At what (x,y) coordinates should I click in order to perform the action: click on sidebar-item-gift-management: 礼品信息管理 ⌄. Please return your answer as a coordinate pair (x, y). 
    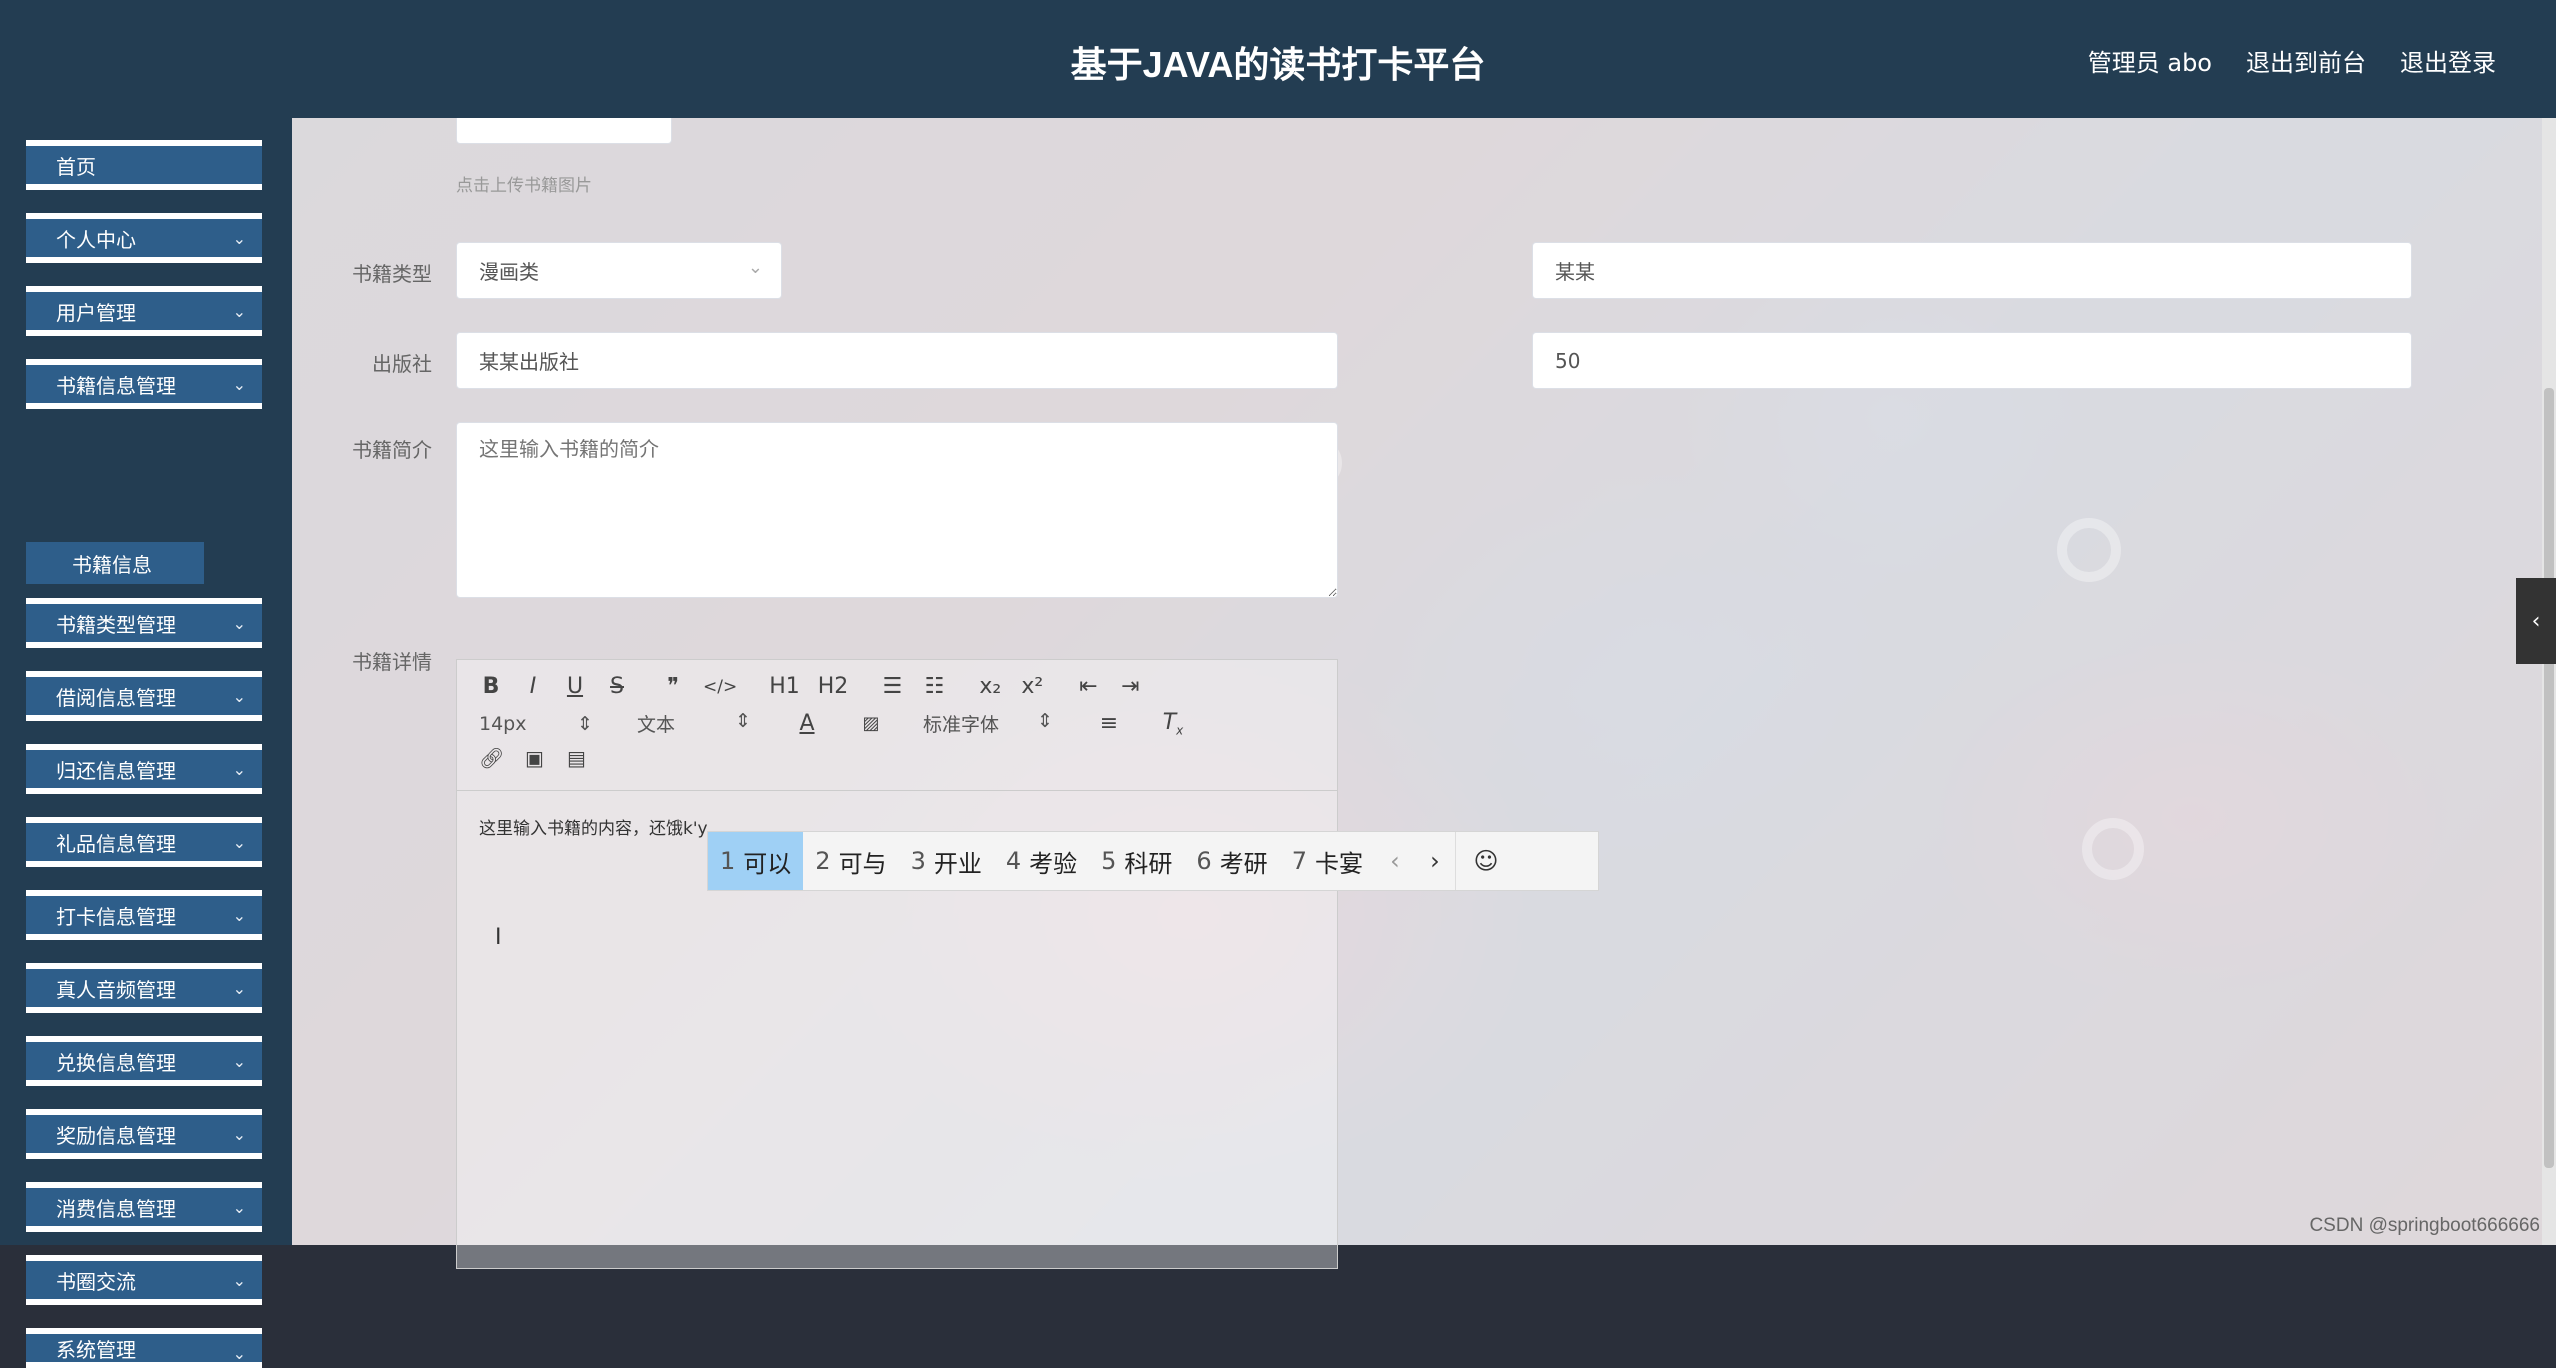
    Looking at the image, I should click on (144, 842).